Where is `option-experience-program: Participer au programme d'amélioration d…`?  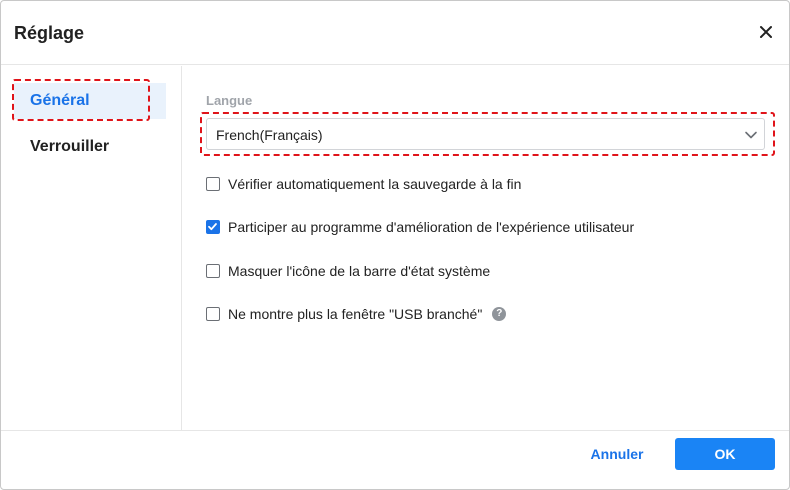 option-experience-program: Participer au programme d'amélioration d… is located at coordinates (420, 227).